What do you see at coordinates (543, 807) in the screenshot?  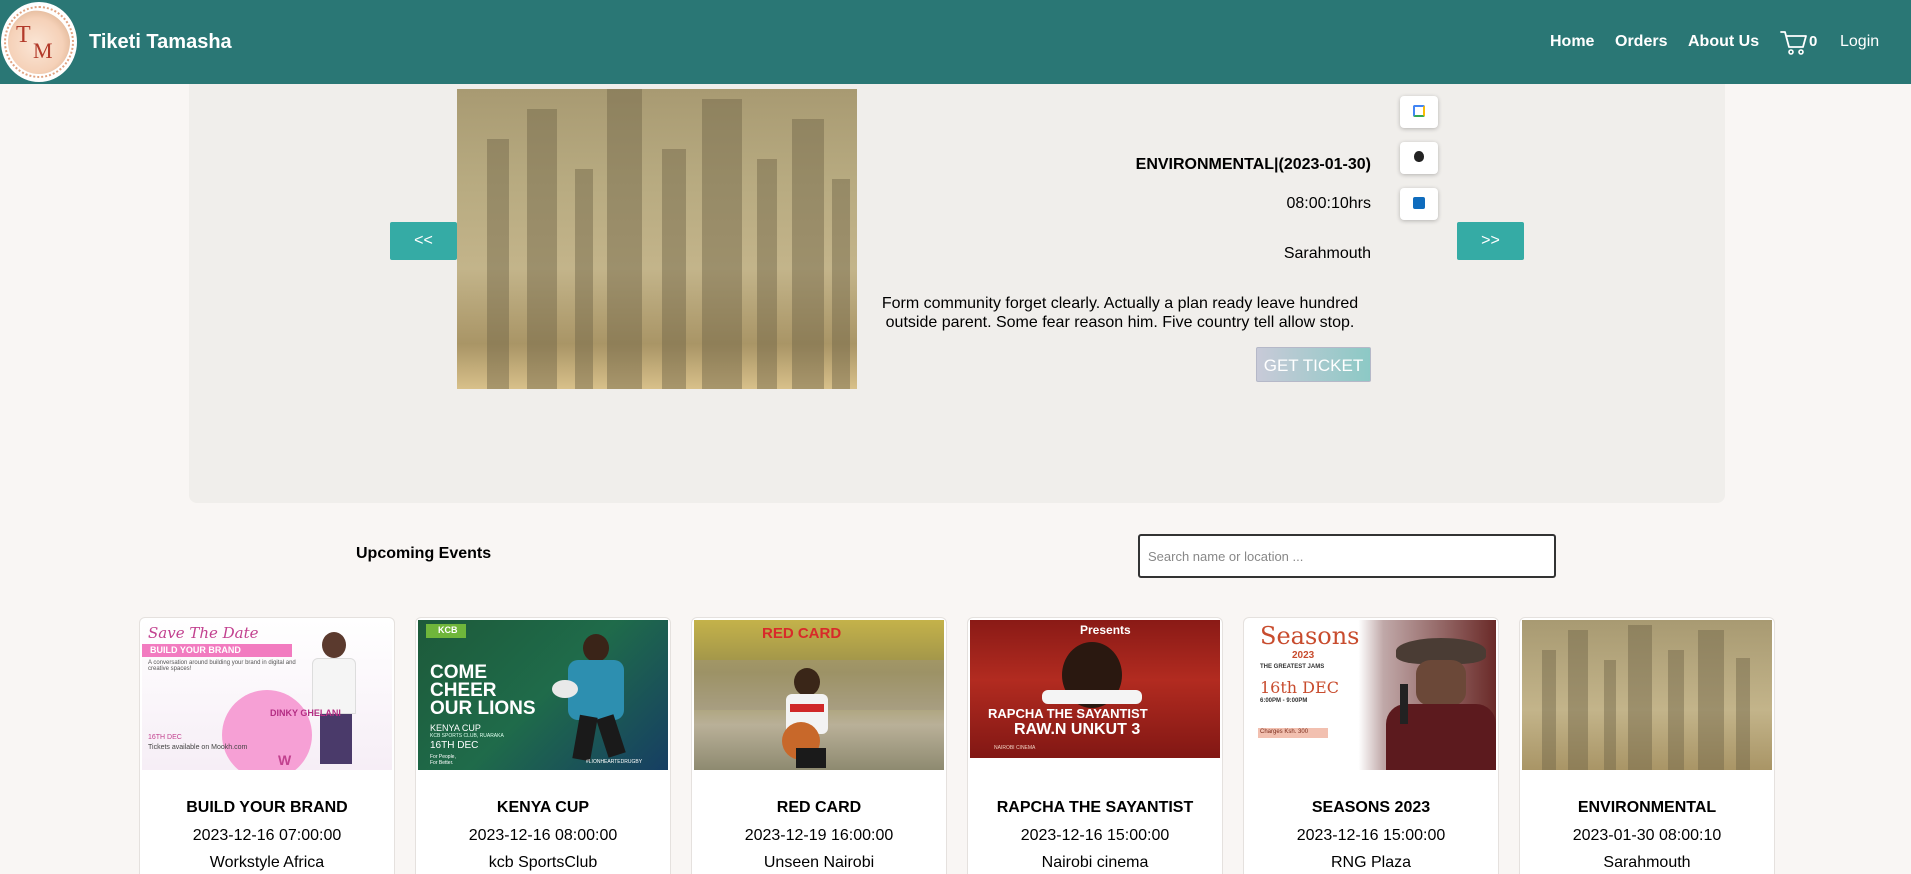 I see `event-card-name: KENYA CUP` at bounding box center [543, 807].